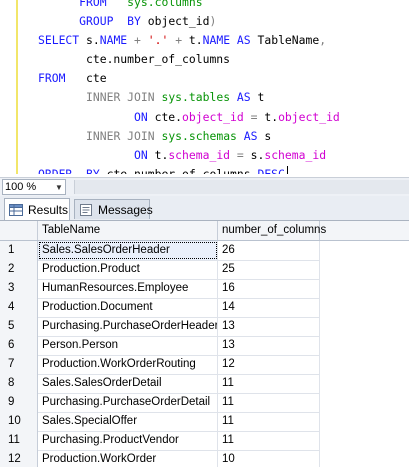 This screenshot has width=409, height=467. What do you see at coordinates (240, 154) in the screenshot?
I see `code-token: =` at bounding box center [240, 154].